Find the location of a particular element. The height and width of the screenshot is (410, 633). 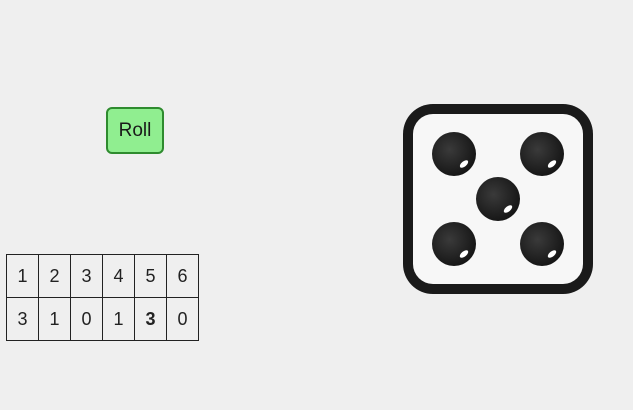

roll-count-table: 1 2 3 4 5 6 3 1 0 1 3 0 is located at coordinates (102, 297).